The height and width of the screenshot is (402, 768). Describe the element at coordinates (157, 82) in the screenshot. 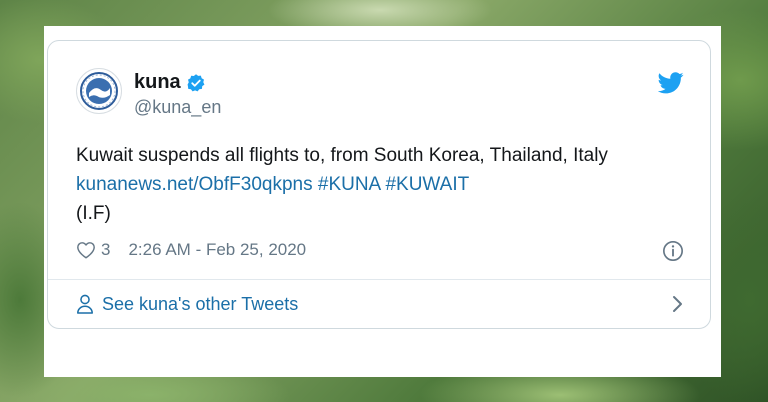

I see `display-name: kuna` at that location.